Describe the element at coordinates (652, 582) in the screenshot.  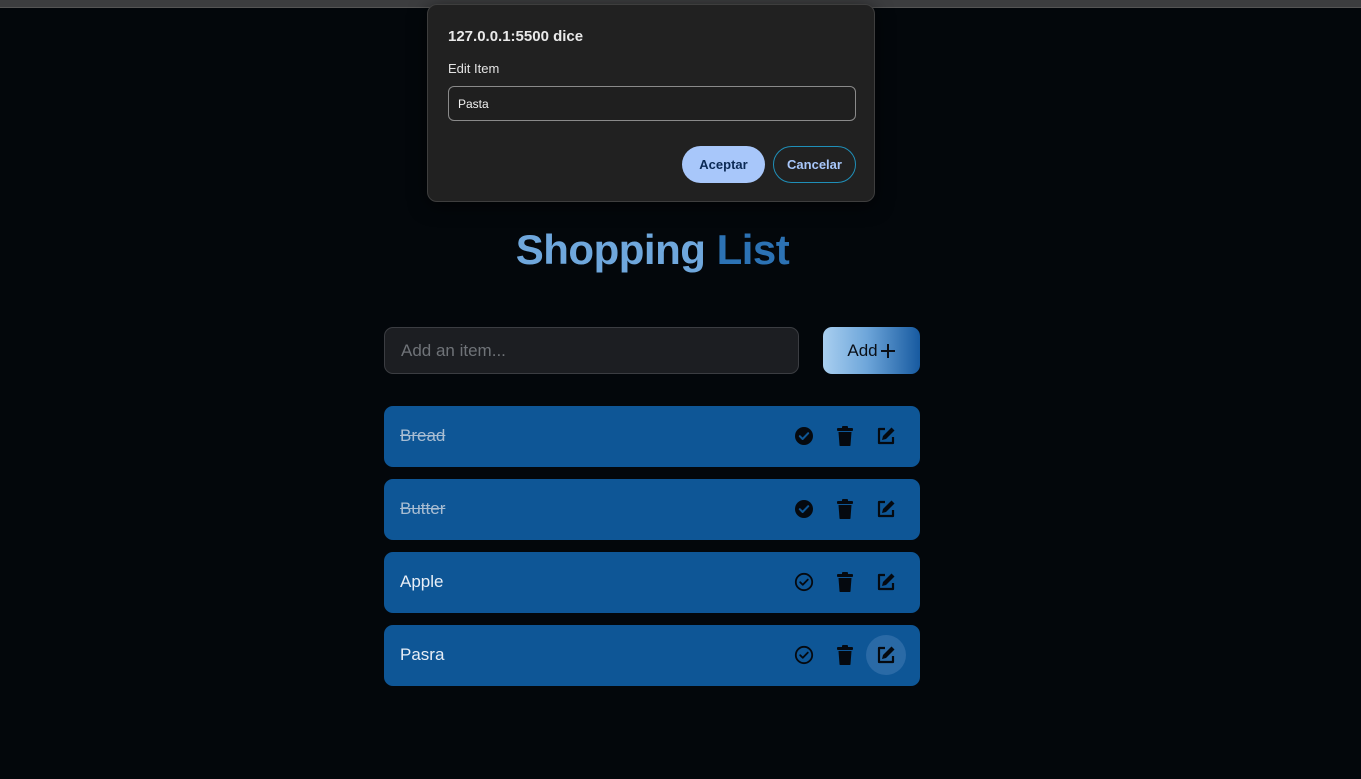
I see `list-item: Apple` at that location.